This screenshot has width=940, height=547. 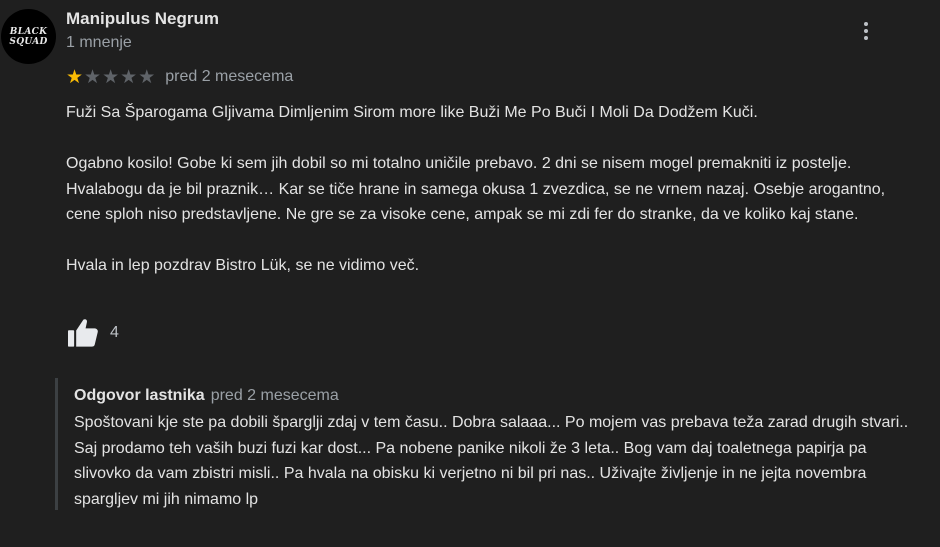 I want to click on like-button: 4, so click(x=92, y=333).